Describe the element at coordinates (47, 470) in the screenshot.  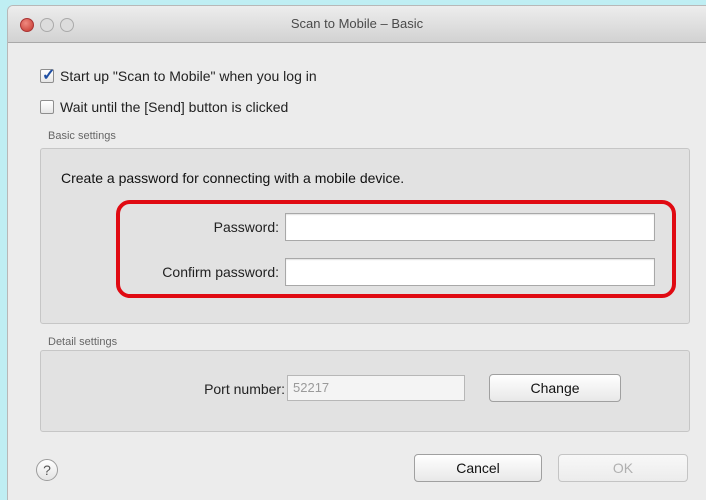
I see `help-icon: ?` at that location.